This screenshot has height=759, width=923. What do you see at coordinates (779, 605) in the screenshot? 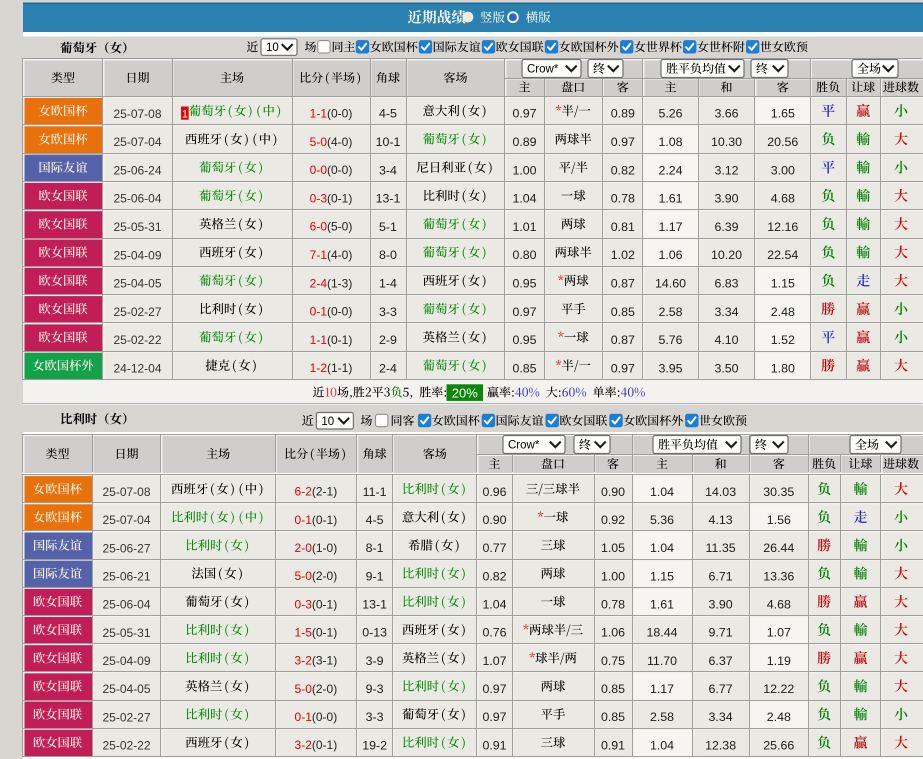
I see `svg-text: 4.68` at bounding box center [779, 605].